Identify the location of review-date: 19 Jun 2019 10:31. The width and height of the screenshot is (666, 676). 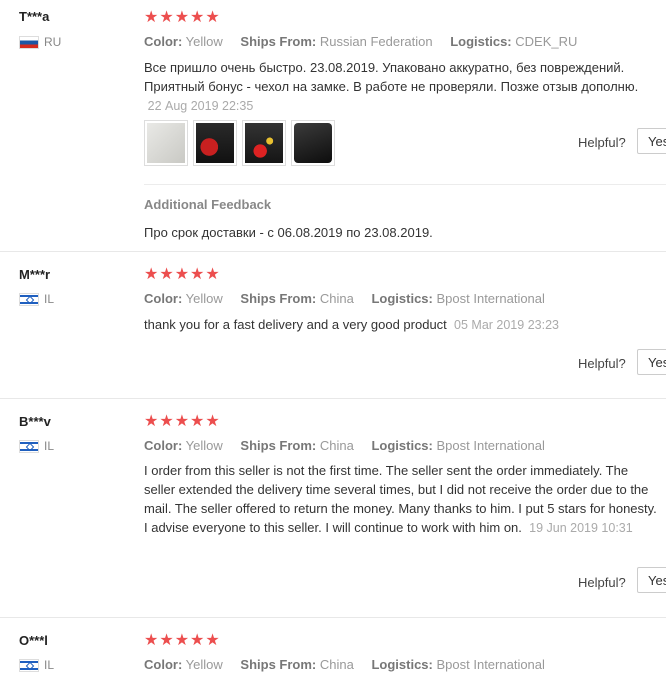
(581, 528).